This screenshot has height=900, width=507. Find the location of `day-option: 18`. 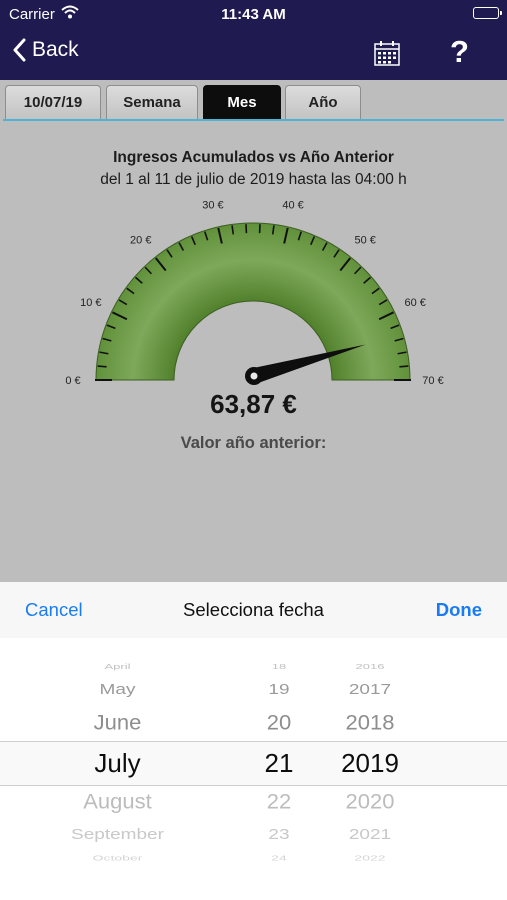

day-option: 18 is located at coordinates (279, 667).